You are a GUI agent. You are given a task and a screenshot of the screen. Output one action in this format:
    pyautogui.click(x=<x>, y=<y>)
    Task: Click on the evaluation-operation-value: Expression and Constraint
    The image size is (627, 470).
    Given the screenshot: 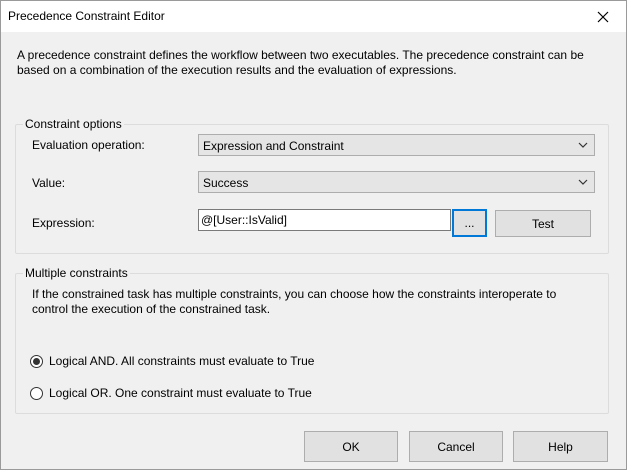 What is the action you would take?
    pyautogui.click(x=273, y=146)
    